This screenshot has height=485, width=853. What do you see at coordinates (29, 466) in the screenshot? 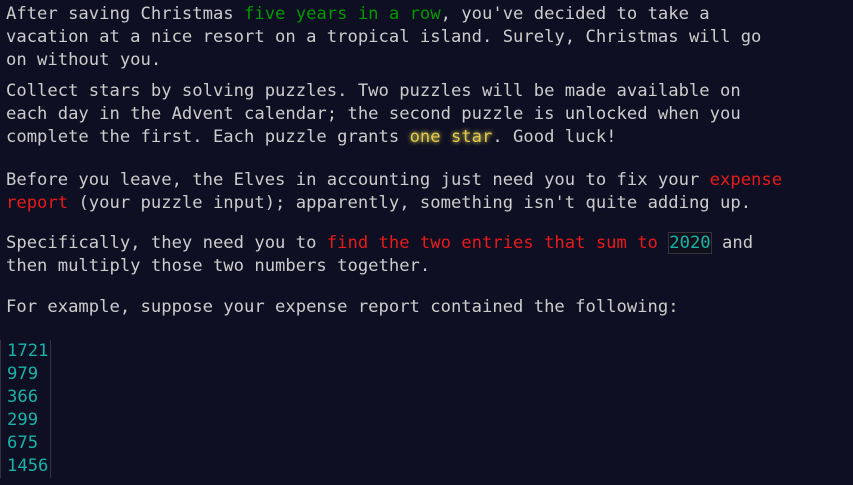
I see `example-entry: 1456` at bounding box center [29, 466].